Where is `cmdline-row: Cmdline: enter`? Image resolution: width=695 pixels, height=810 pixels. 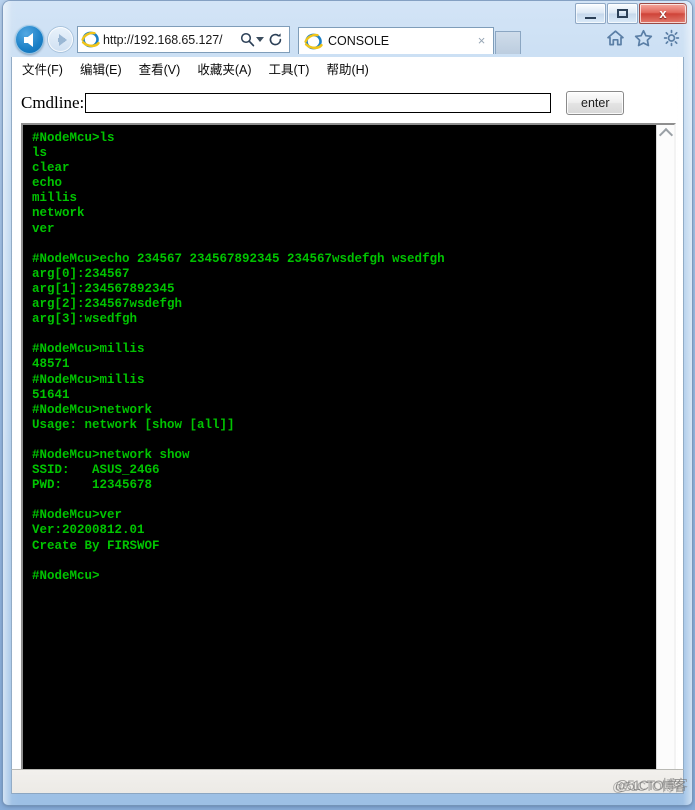
cmdline-row: Cmdline: enter is located at coordinates (348, 103).